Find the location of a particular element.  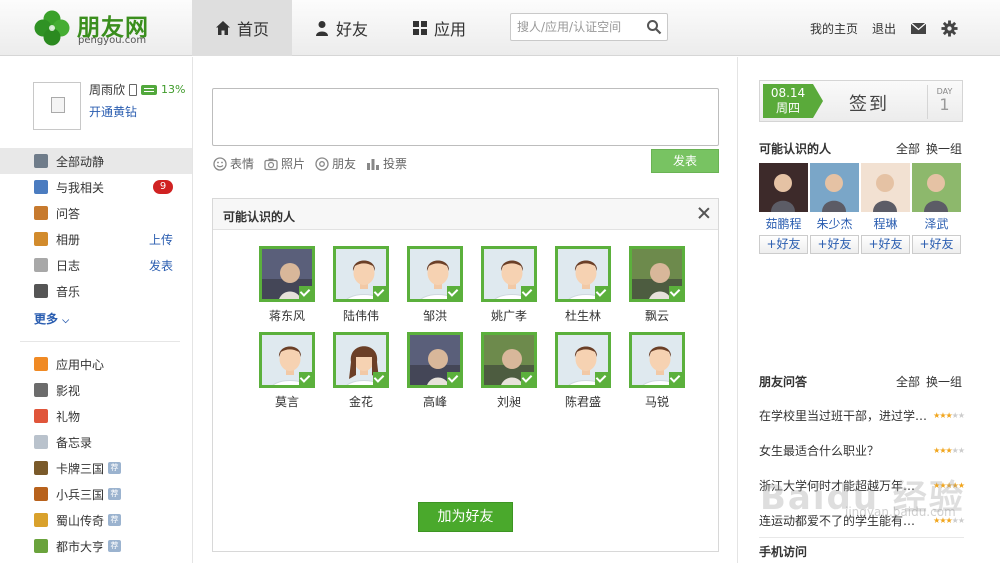

suggested-person: 程琳 +好友 is located at coordinates (885, 208).